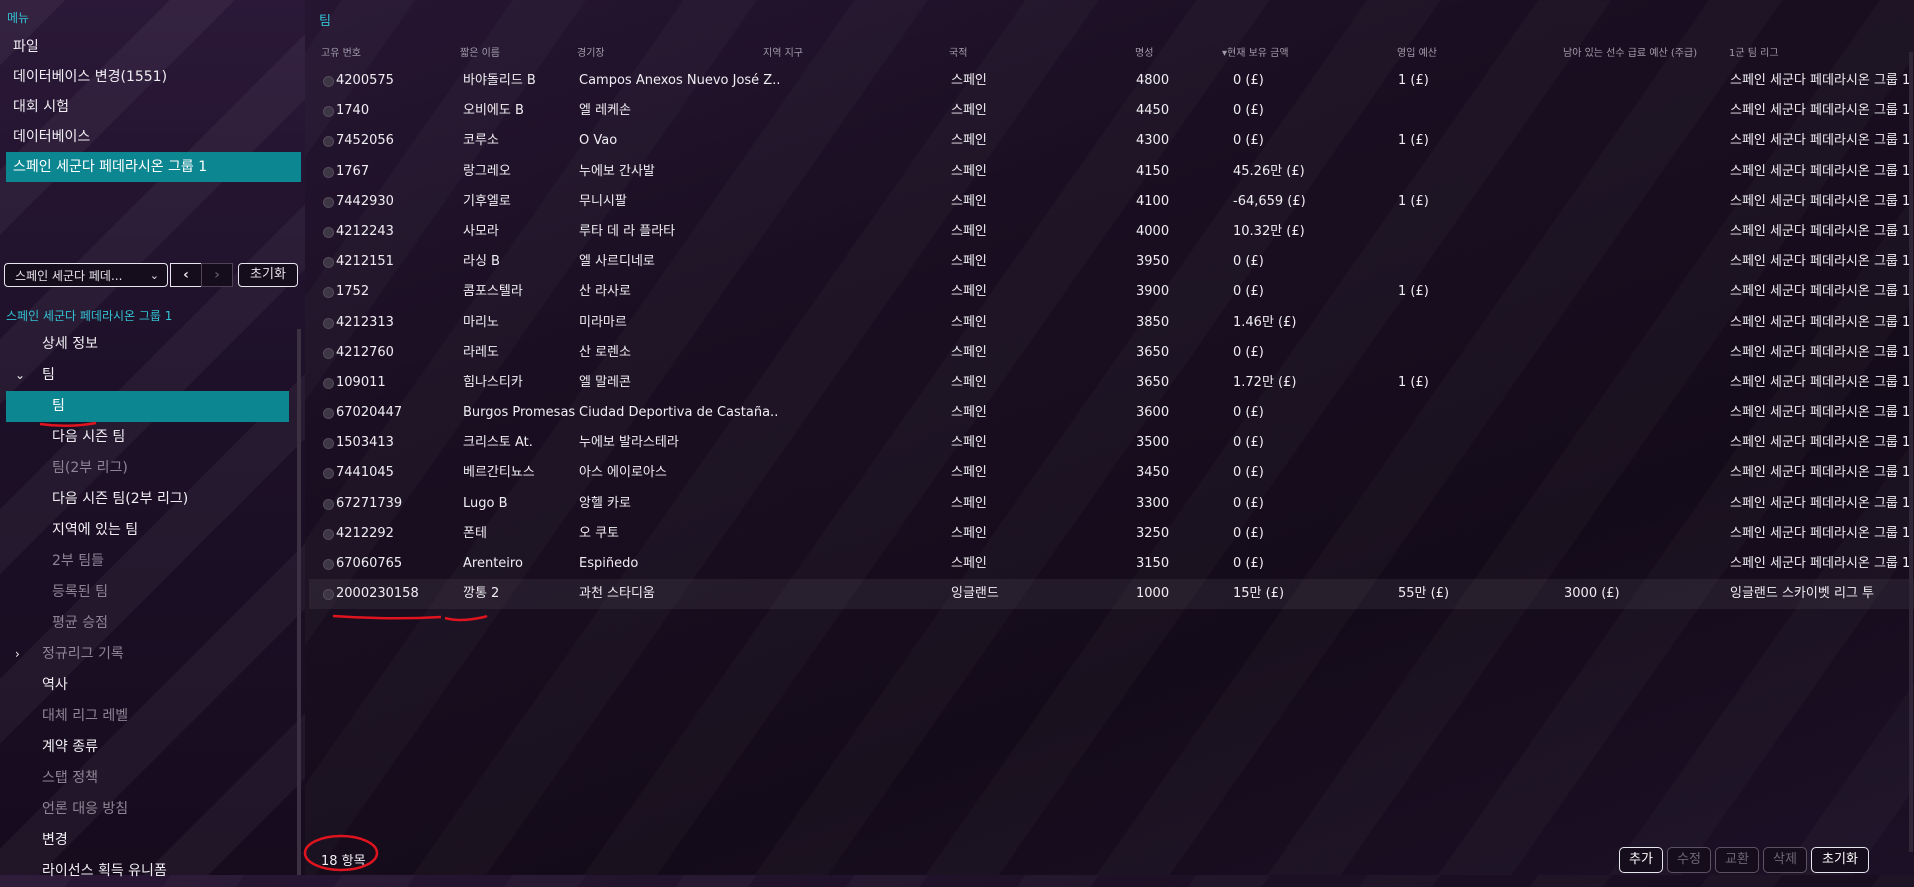 The height and width of the screenshot is (887, 1914). Describe the element at coordinates (147, 406) in the screenshot. I see `tree-item-teams: 팀` at that location.